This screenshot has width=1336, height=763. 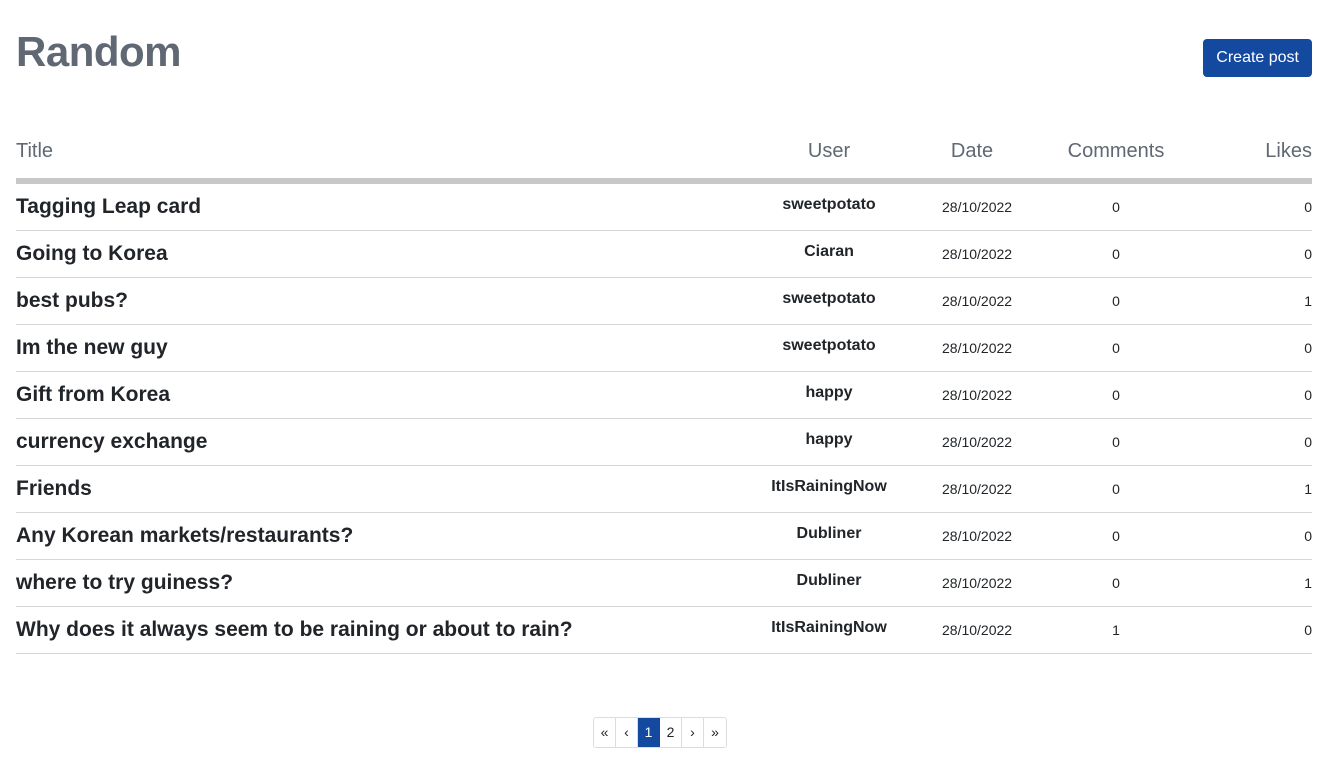 I want to click on column-header-likes: Likes, so click(x=1271, y=154).